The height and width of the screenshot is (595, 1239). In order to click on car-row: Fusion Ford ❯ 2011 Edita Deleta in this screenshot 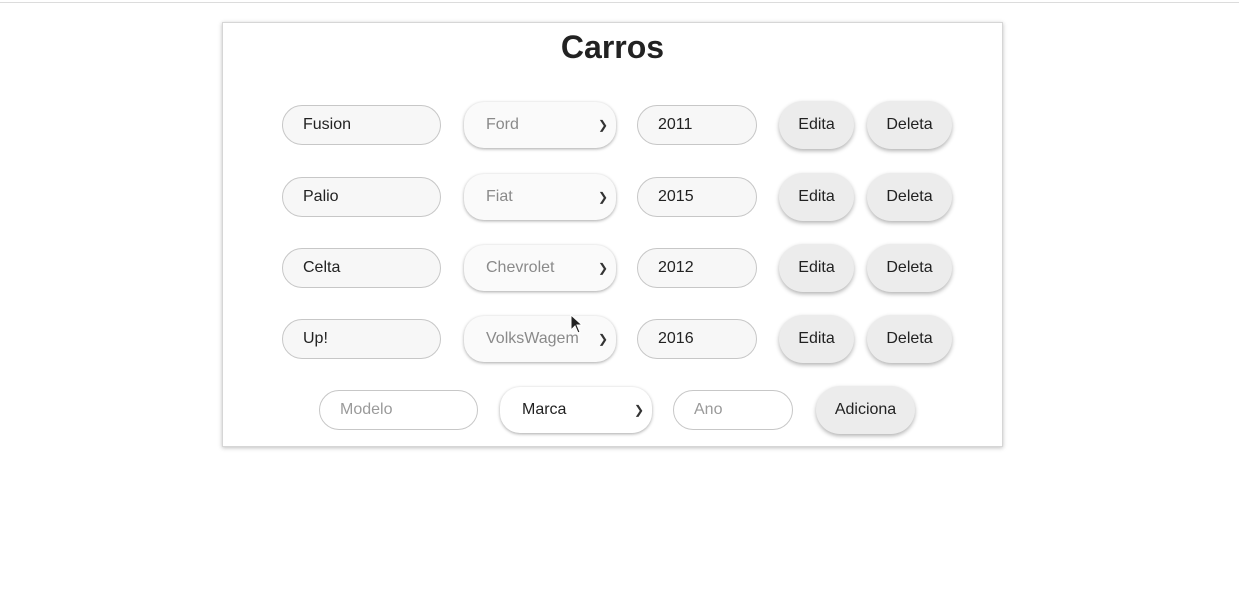, I will do `click(613, 126)`.